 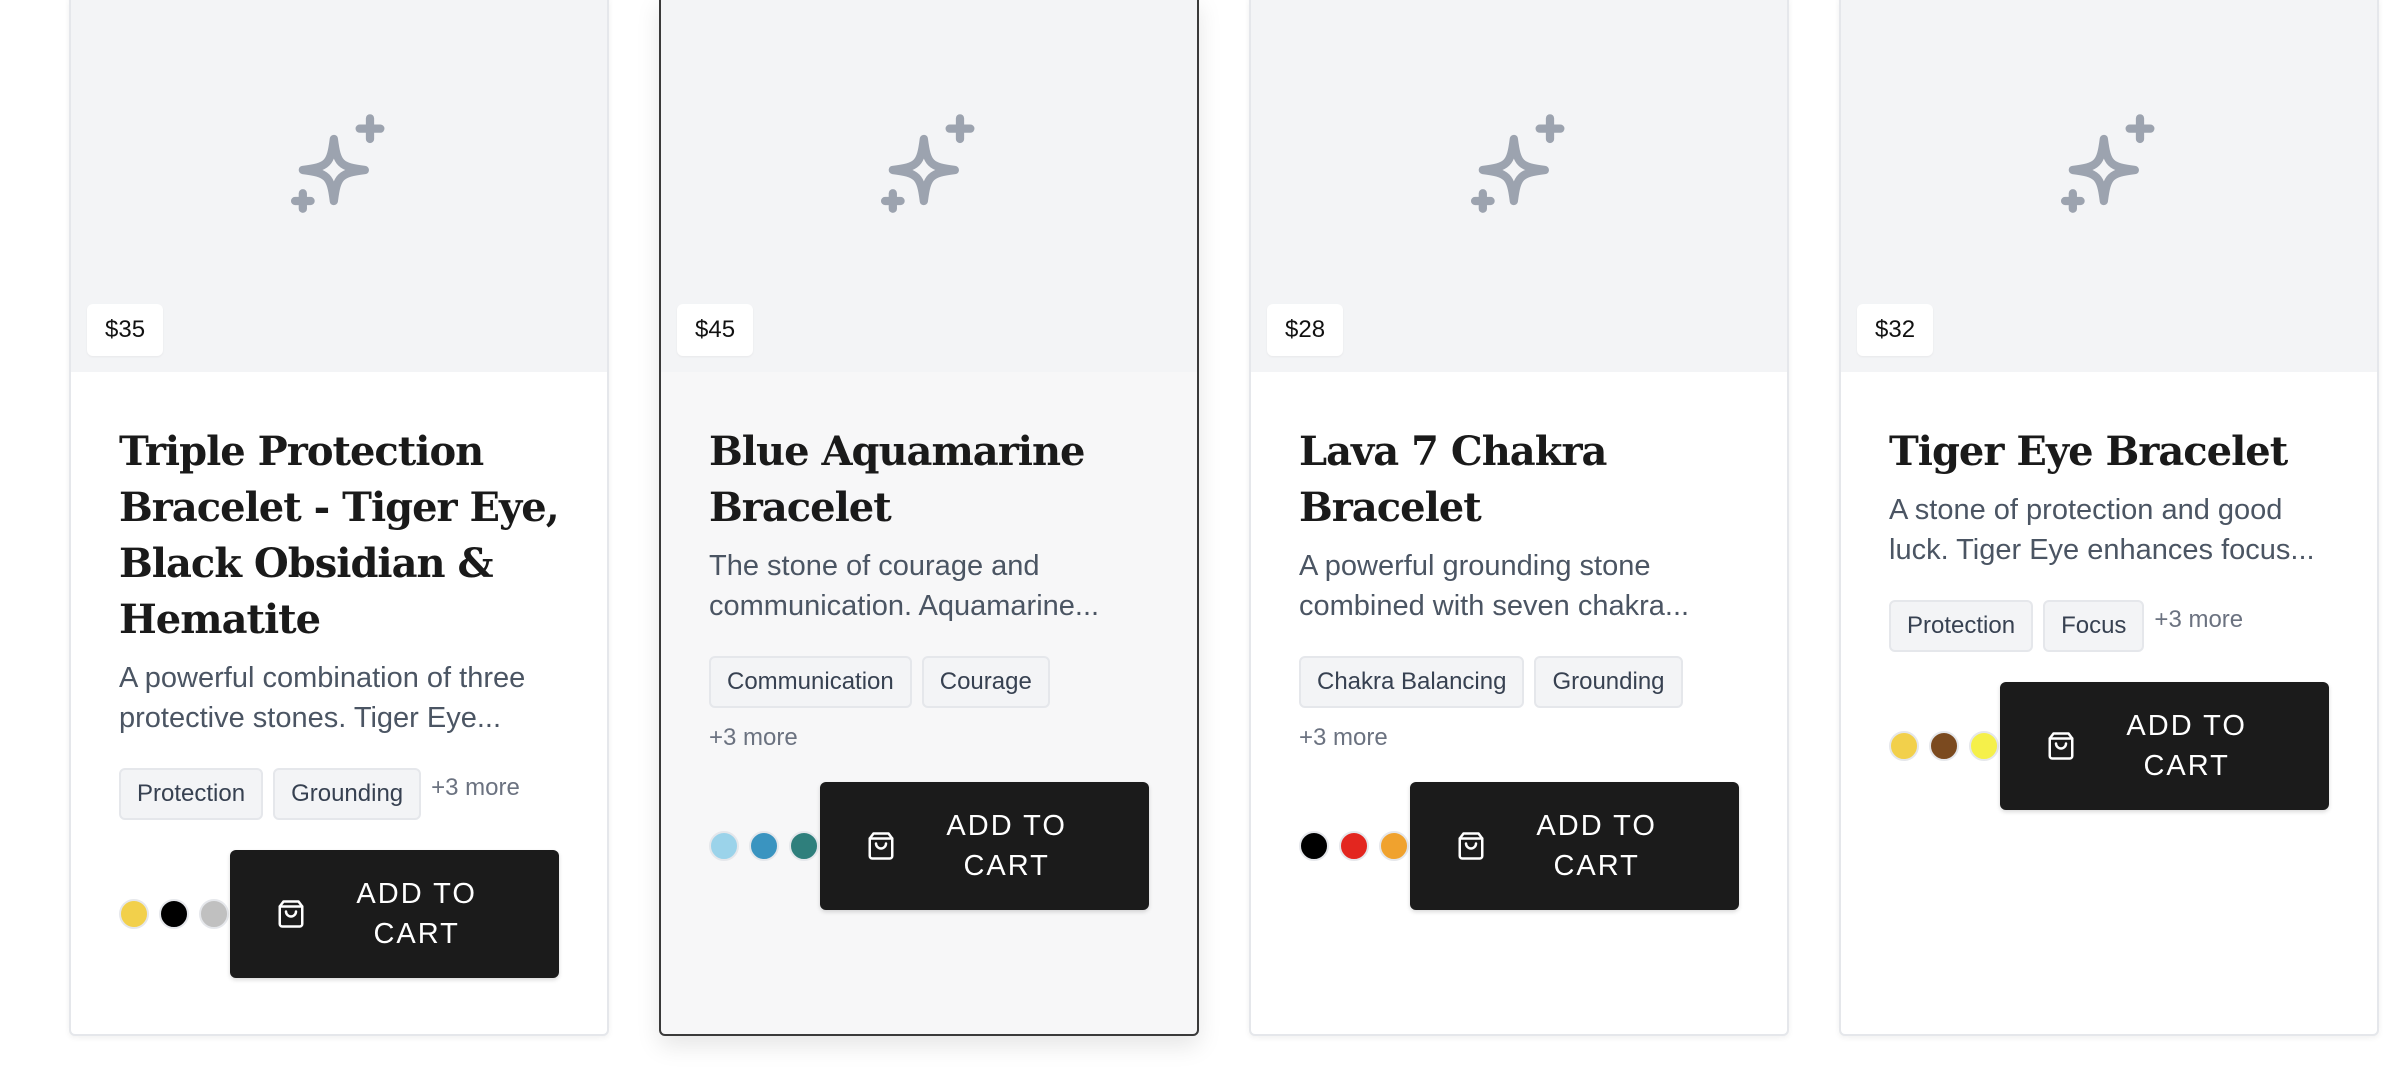 I want to click on tag-chip: Chakra Balancing, so click(x=1412, y=682).